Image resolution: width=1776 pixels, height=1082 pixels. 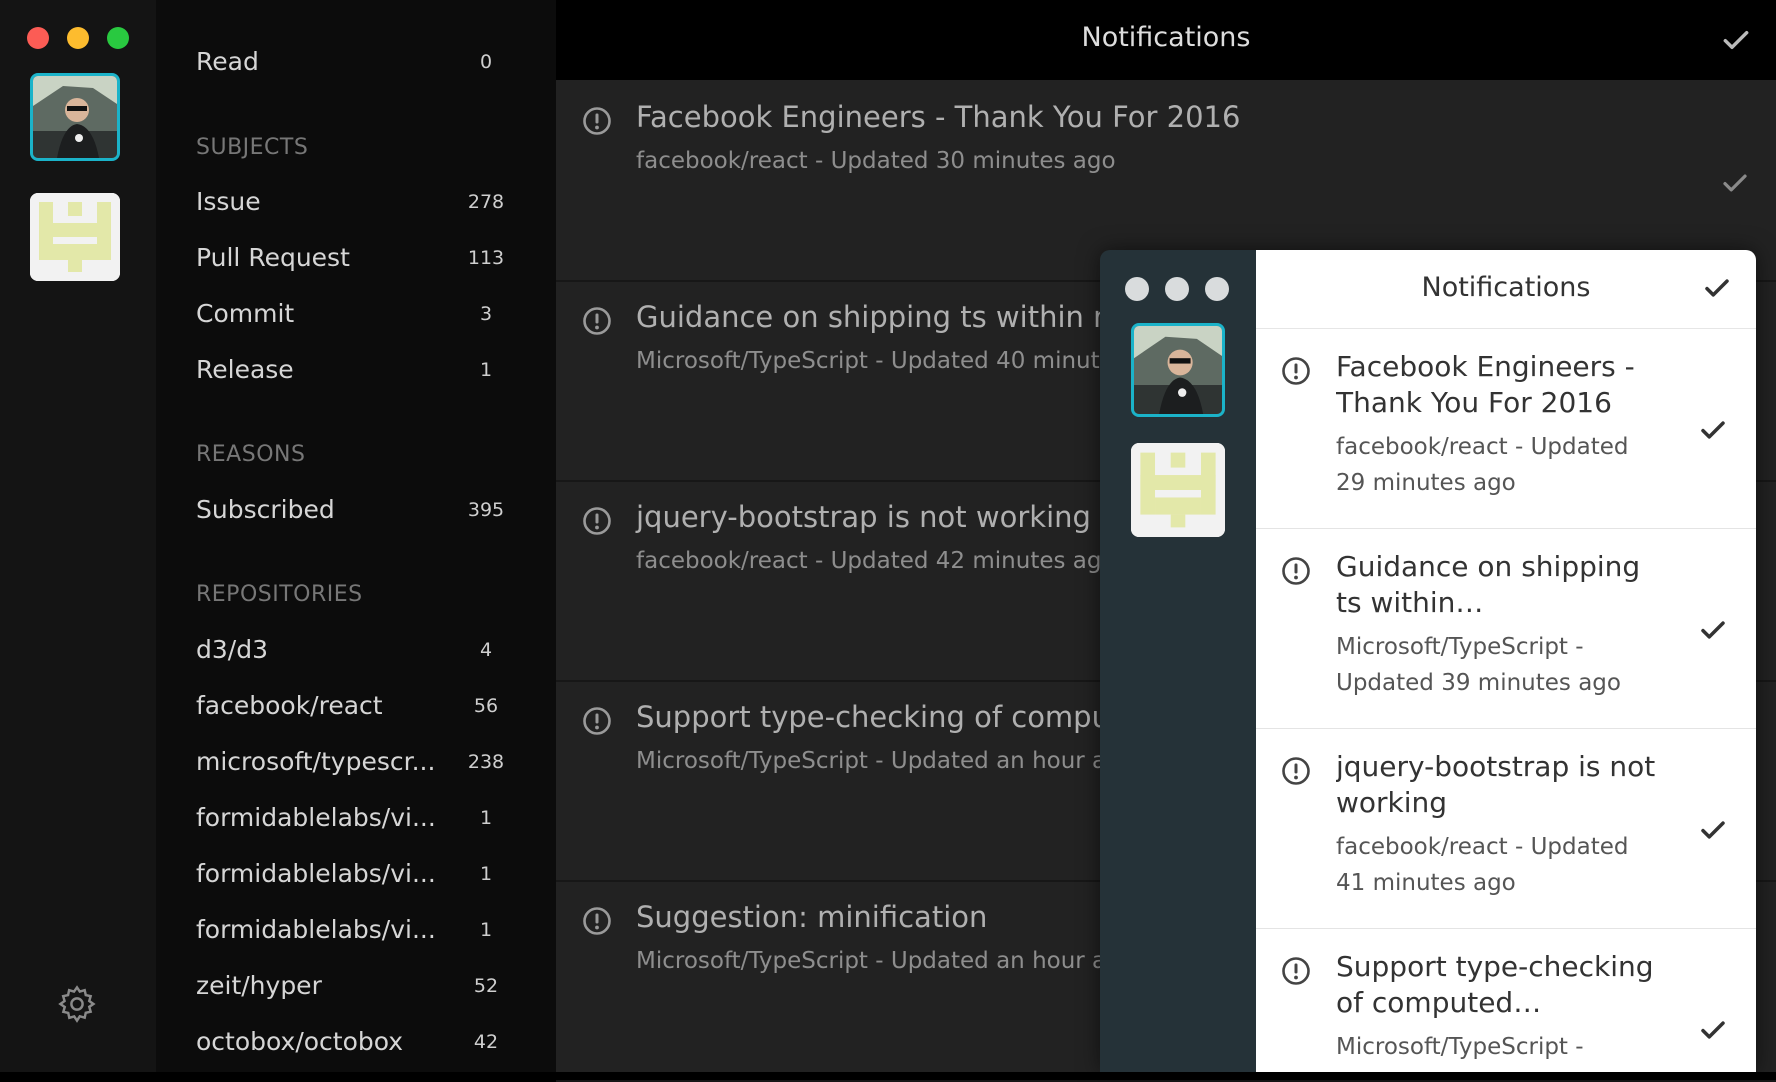 I want to click on notification-subtitle: Microsoft/TypeScript - Updated 40 minute, so click(x=875, y=361).